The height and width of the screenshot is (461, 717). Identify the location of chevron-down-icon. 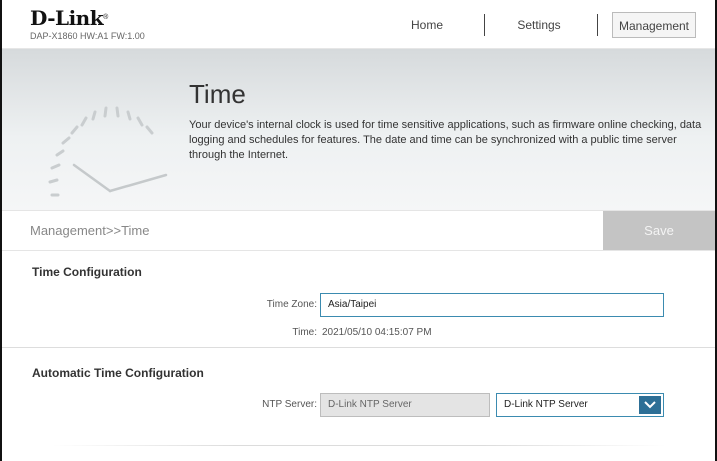
(650, 405).